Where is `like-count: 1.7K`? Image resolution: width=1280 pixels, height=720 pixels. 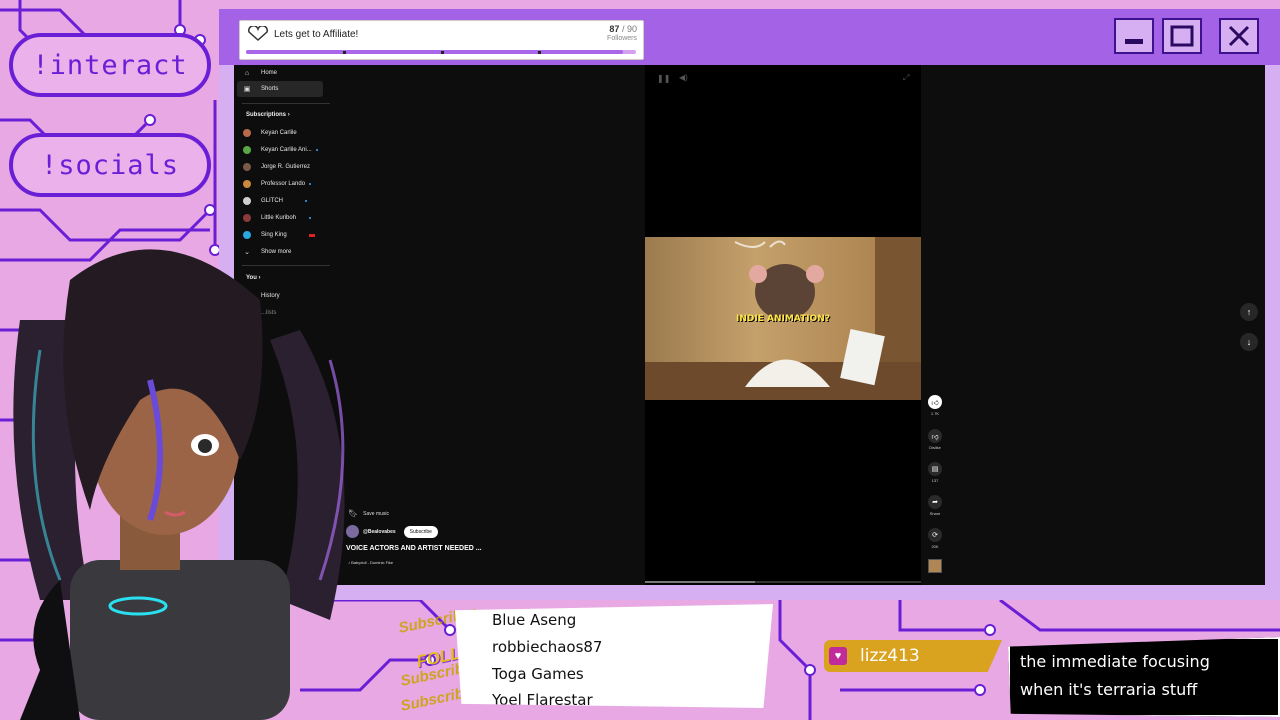 like-count: 1.7K is located at coordinates (935, 413).